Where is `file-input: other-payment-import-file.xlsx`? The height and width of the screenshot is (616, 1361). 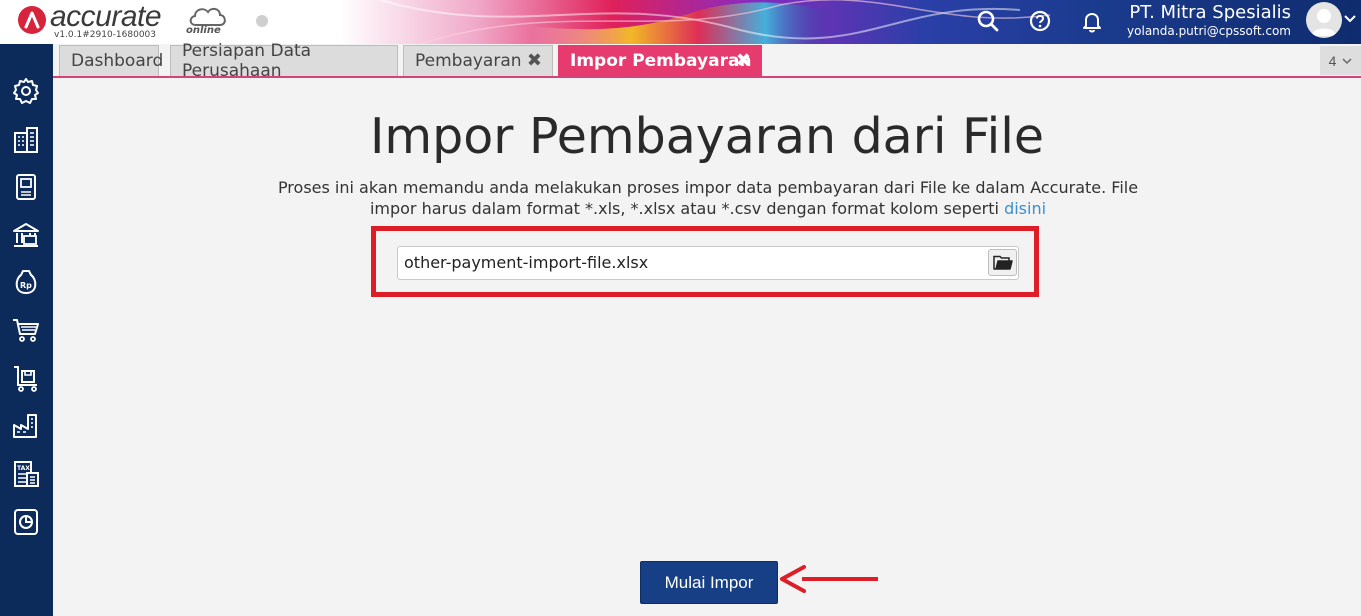
file-input: other-payment-import-file.xlsx is located at coordinates (708, 263).